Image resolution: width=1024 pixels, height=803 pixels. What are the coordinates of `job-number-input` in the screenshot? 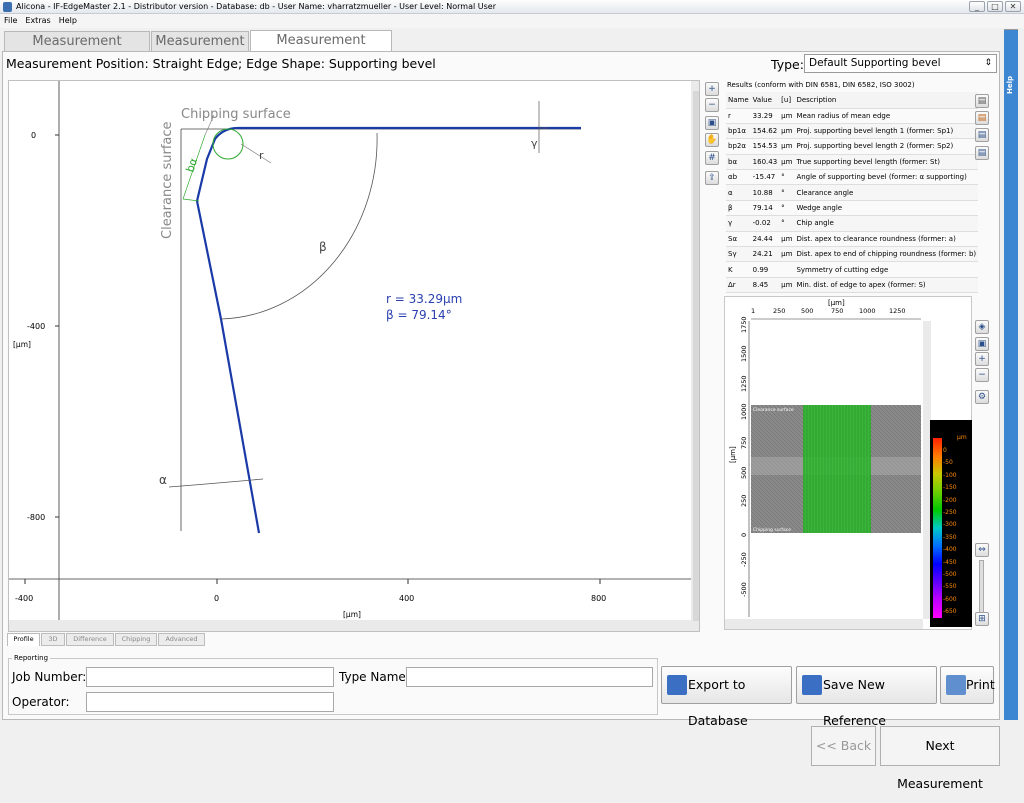 It's located at (210, 677).